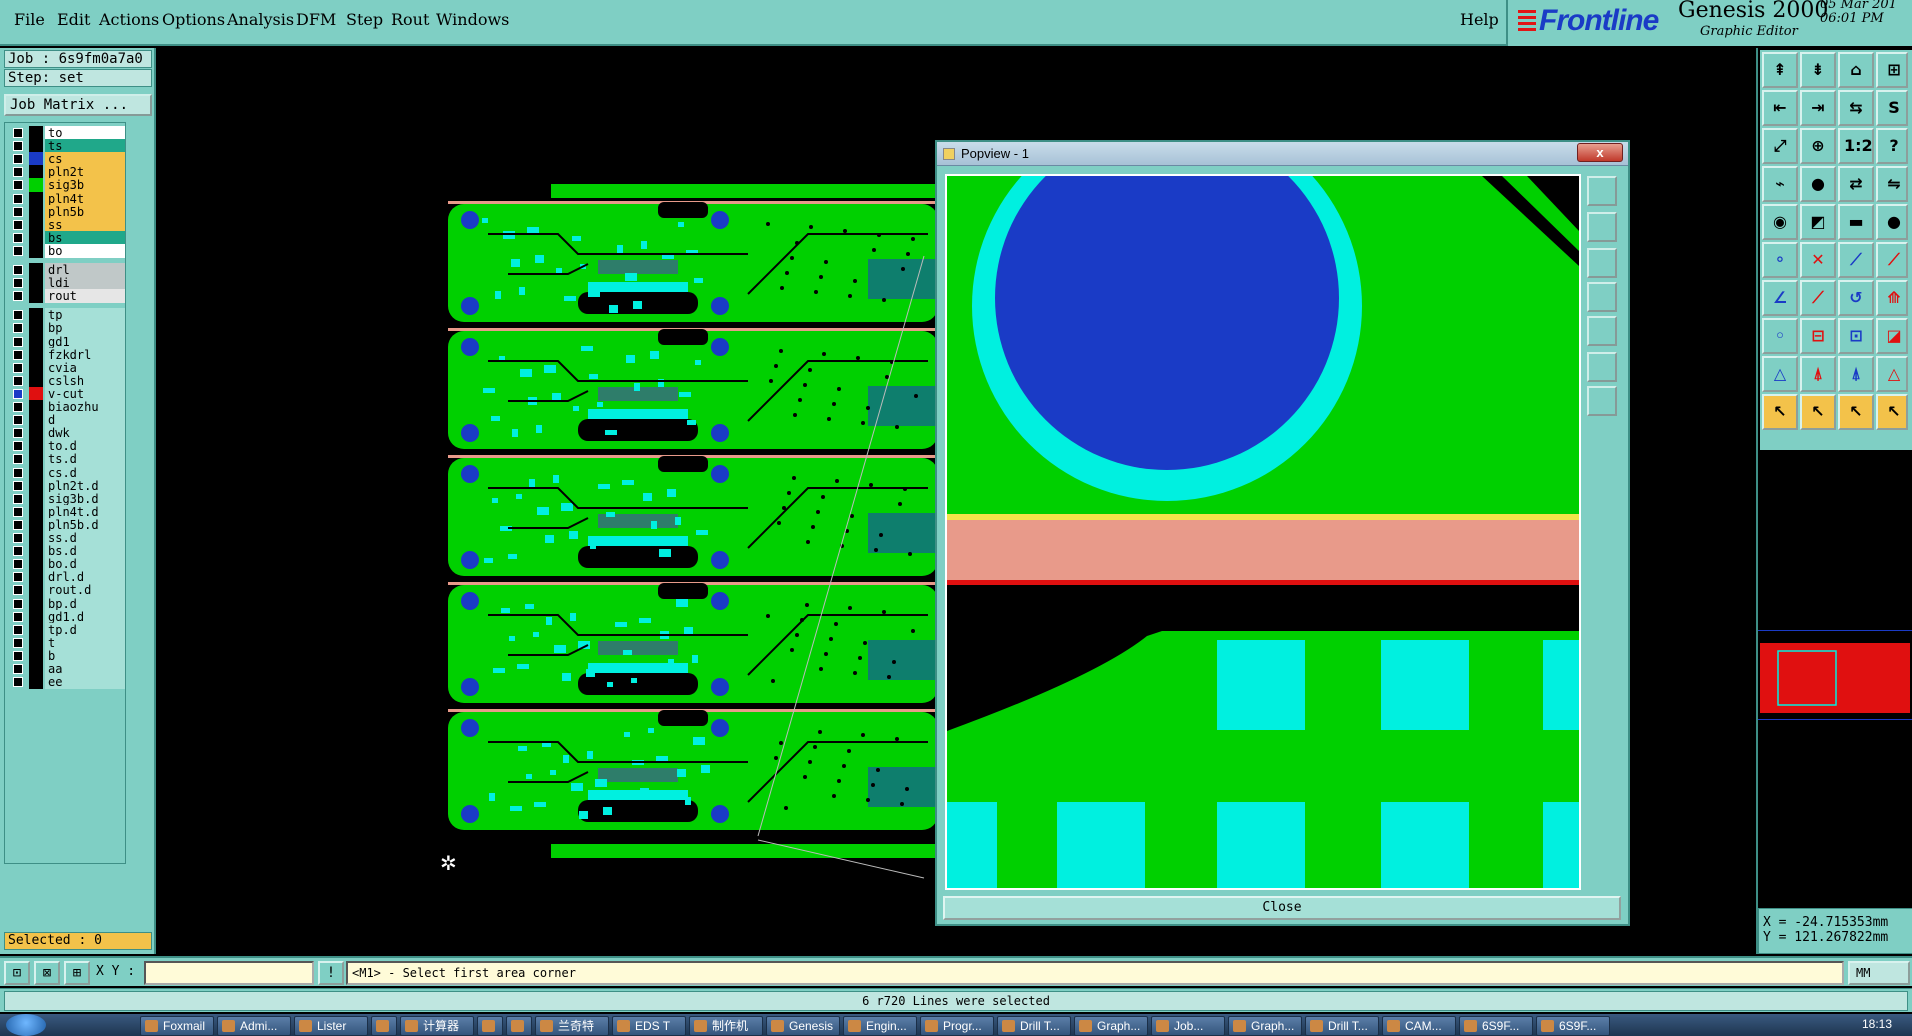 This screenshot has height=1036, width=1912. Describe the element at coordinates (1892, 184) in the screenshot. I see `measure-alt-icon: ⇋` at that location.